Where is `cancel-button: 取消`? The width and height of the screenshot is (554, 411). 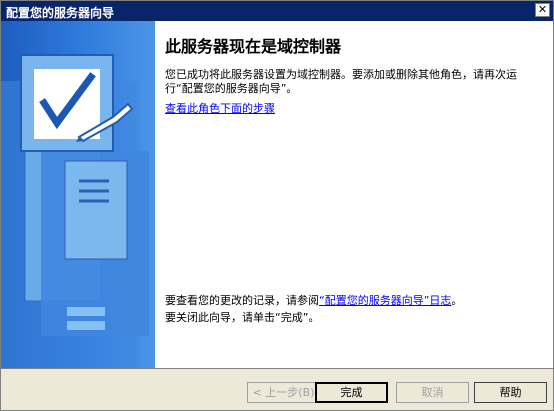
cancel-button: 取消 is located at coordinates (432, 392).